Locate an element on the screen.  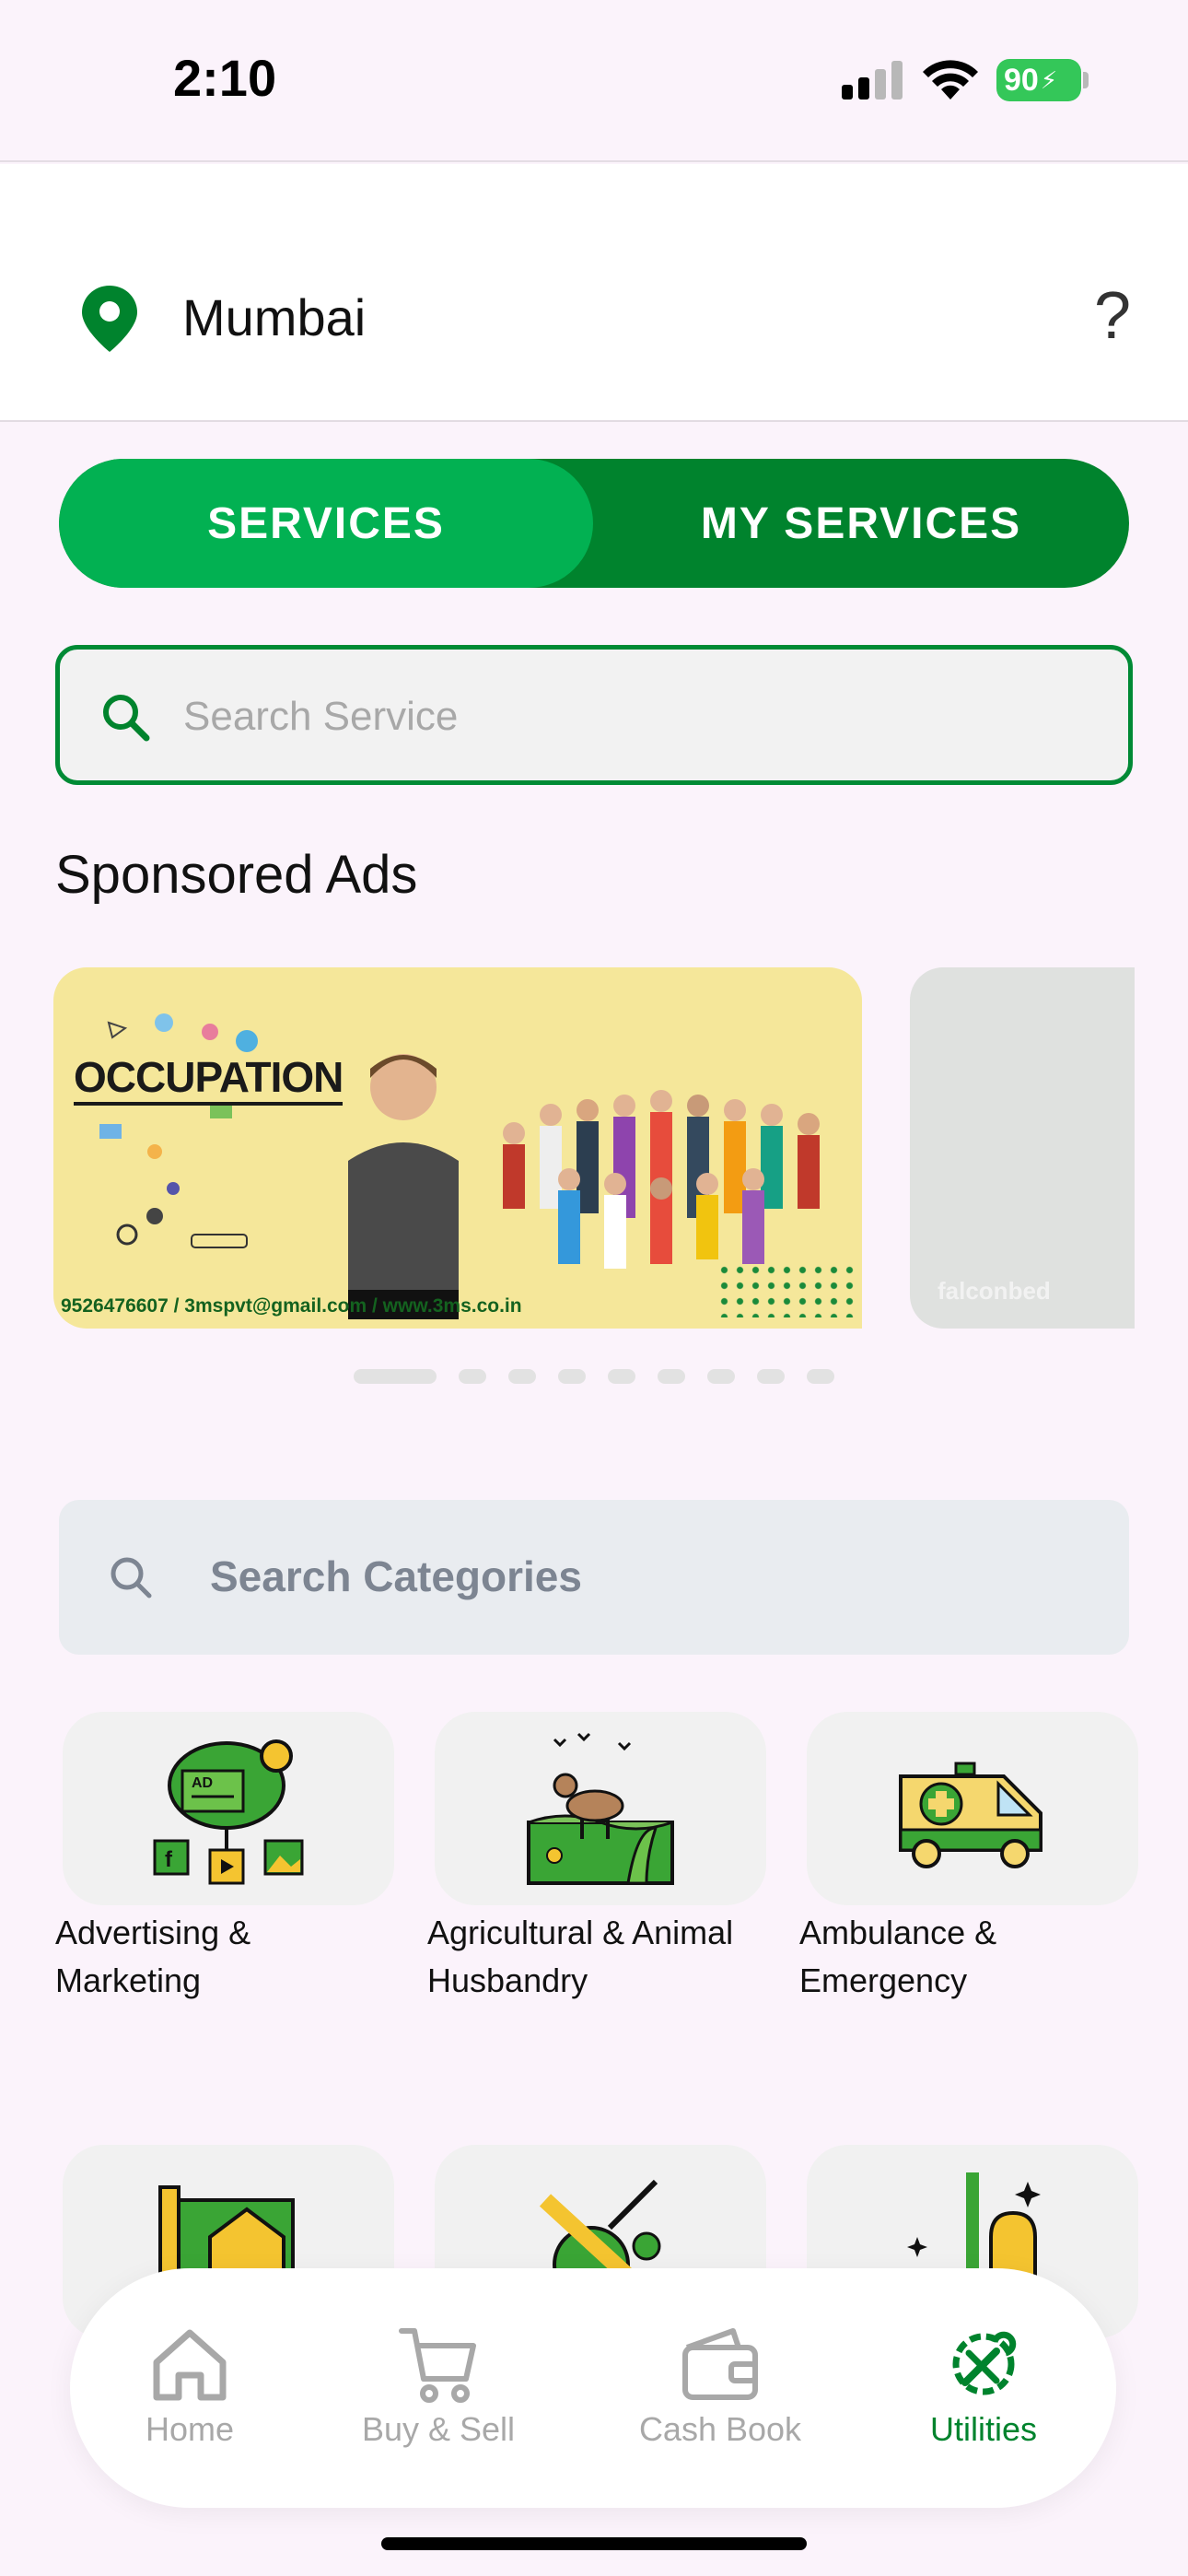
ad-brand: falconbed is located at coordinates (995, 1291).